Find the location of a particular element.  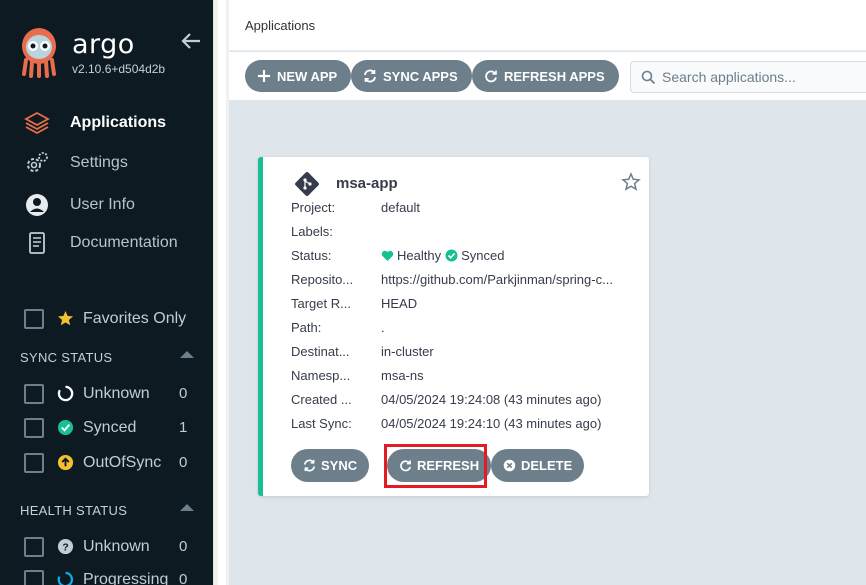

book-icon is located at coordinates (37, 243).